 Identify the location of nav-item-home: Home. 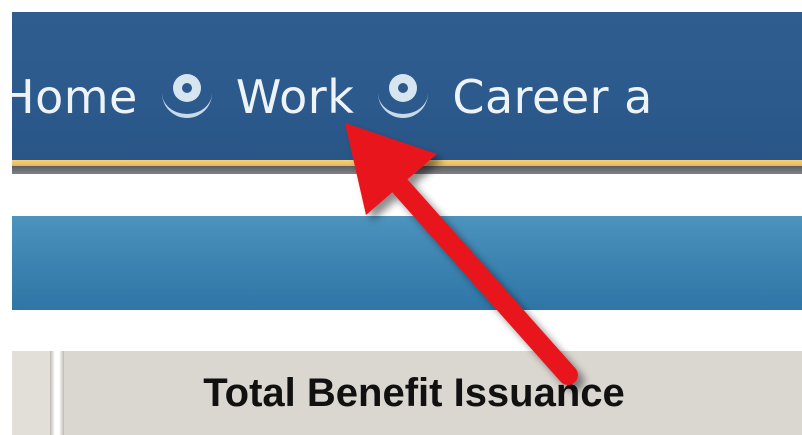
(69, 97).